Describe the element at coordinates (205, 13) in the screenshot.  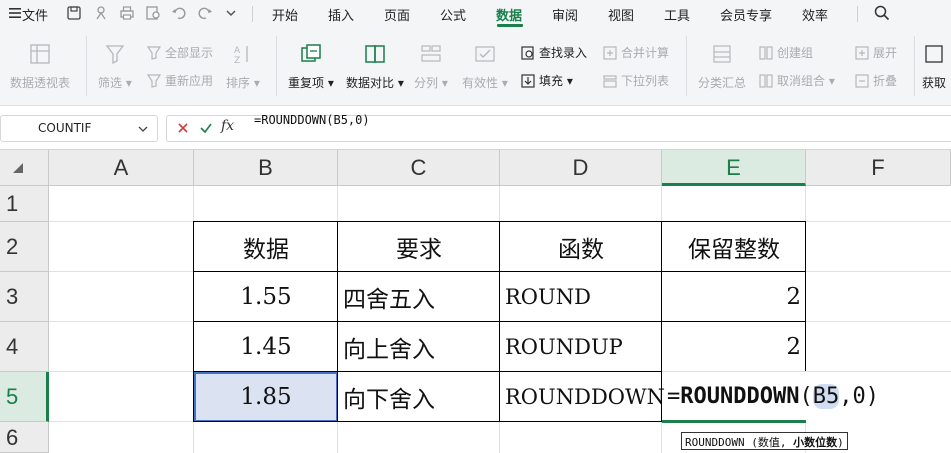
I see `redo-icon` at that location.